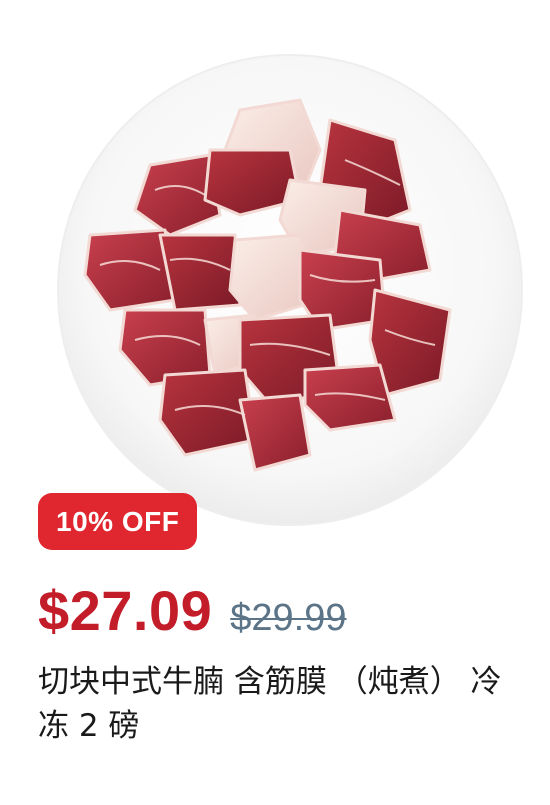 The height and width of the screenshot is (805, 550). Describe the element at coordinates (118, 521) in the screenshot. I see `discount-badge: 10% OFF` at that location.